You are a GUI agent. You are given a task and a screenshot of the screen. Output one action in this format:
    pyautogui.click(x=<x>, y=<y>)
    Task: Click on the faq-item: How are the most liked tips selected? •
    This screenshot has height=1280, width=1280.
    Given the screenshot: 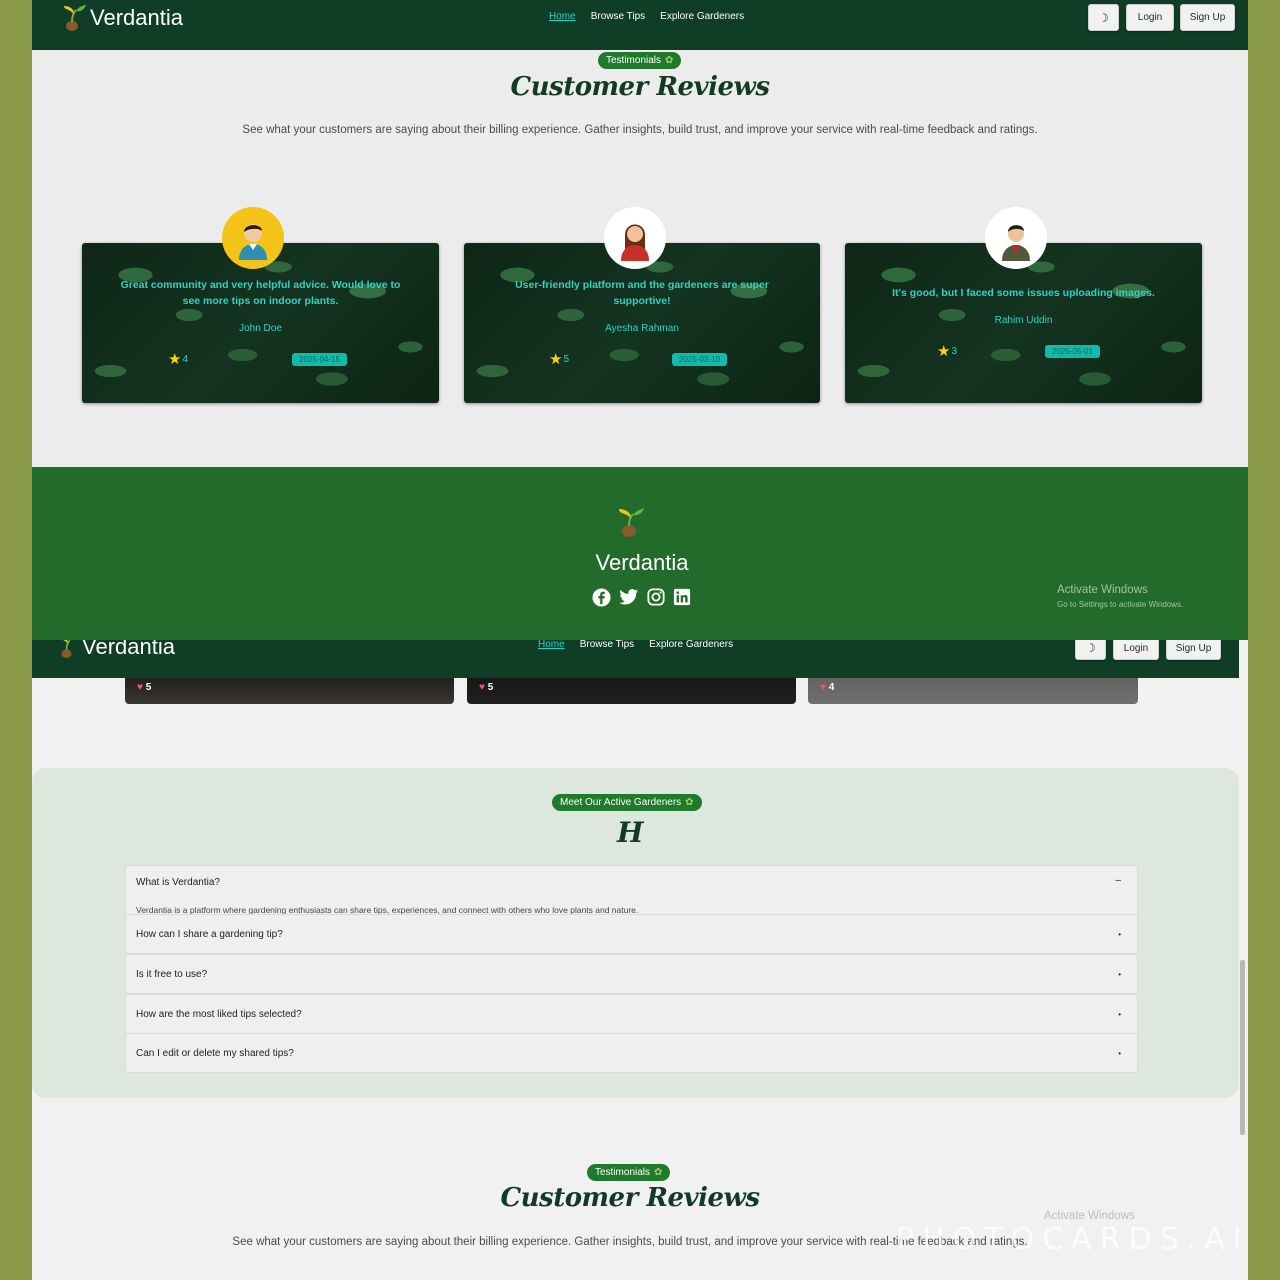 What is the action you would take?
    pyautogui.click(x=631, y=1014)
    